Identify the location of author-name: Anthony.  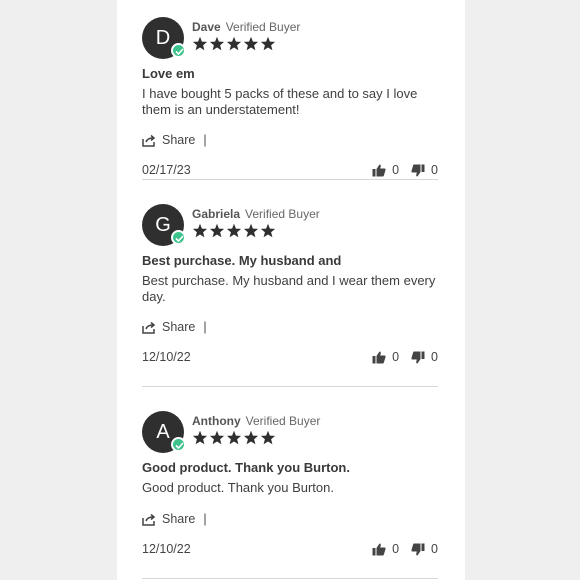
(216, 421).